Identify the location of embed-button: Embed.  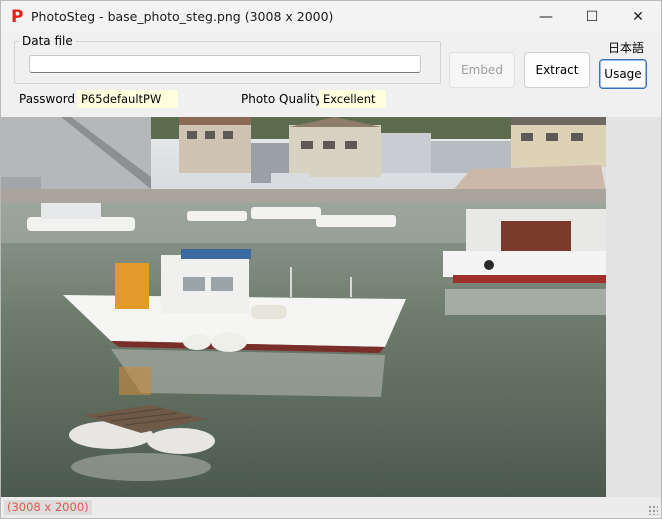
(482, 70).